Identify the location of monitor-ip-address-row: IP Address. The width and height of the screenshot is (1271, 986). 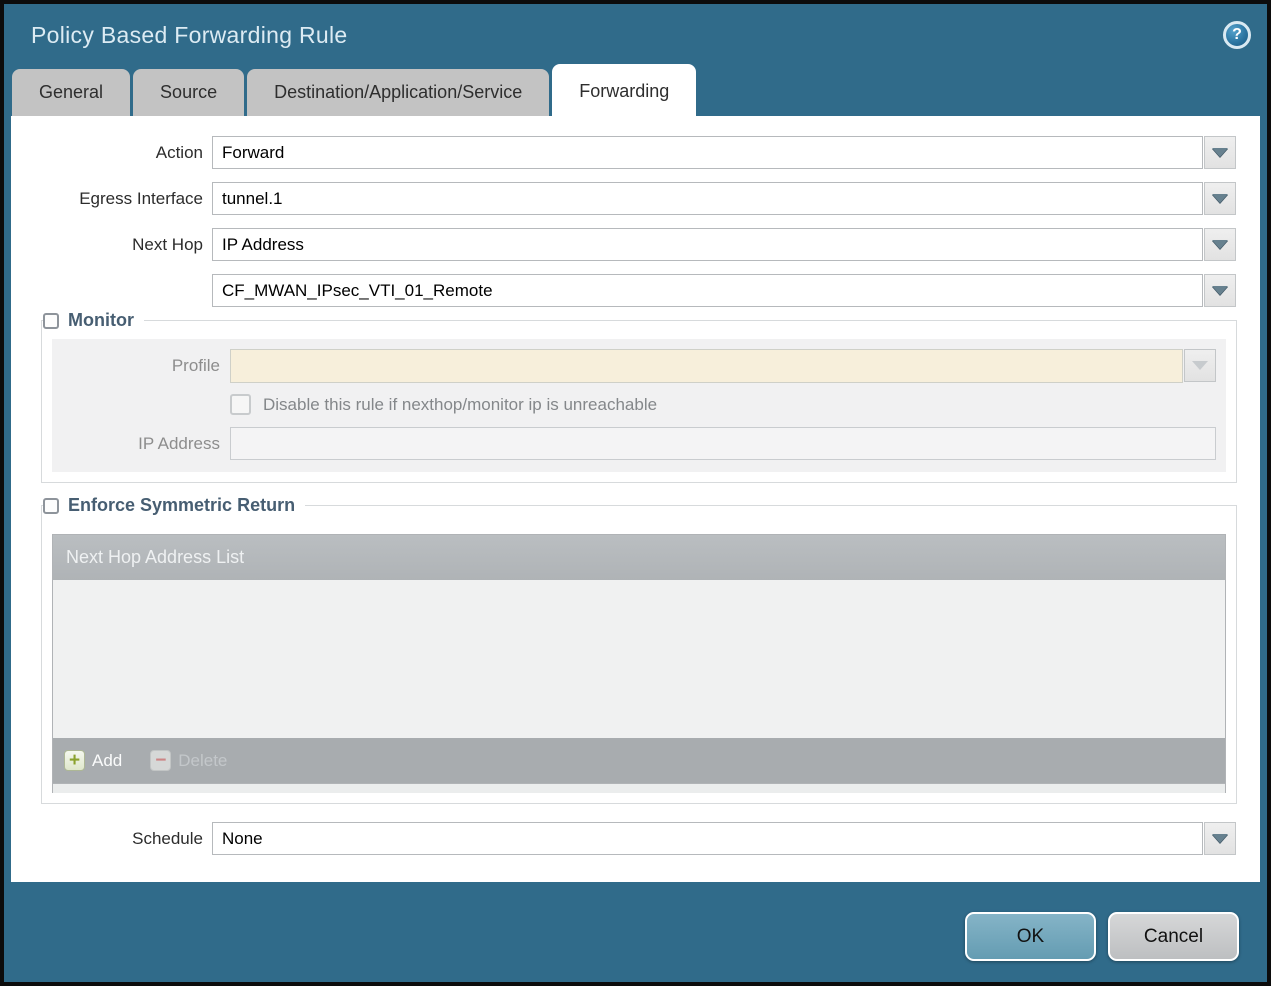
(634, 443).